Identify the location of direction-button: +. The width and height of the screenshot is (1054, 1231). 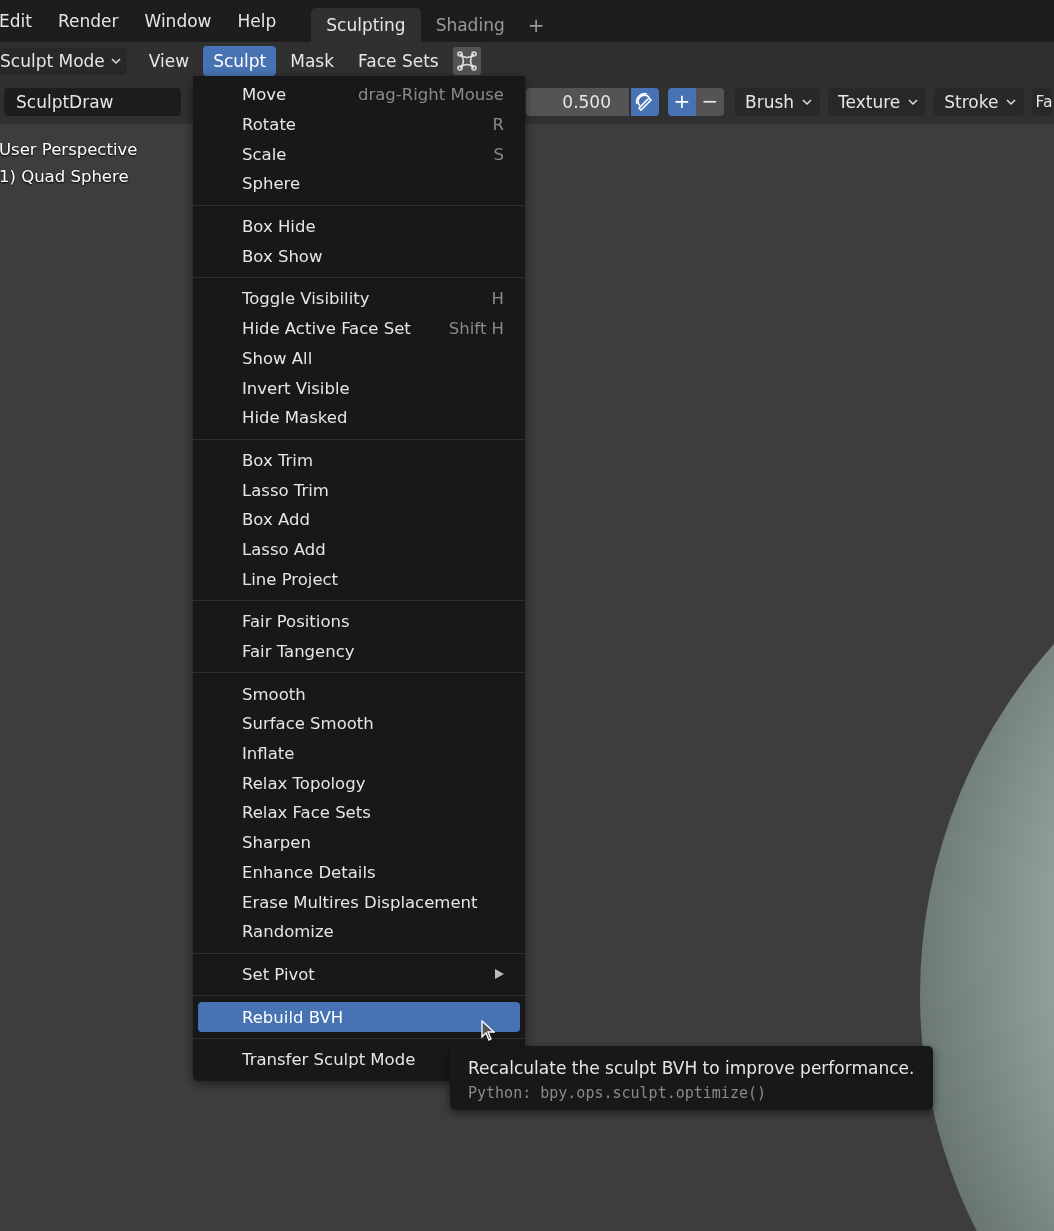
(682, 102).